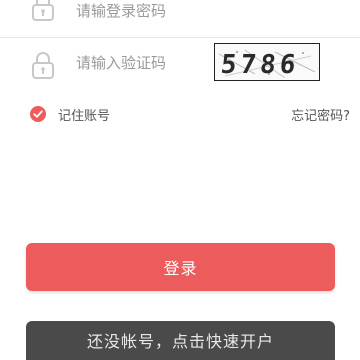 The width and height of the screenshot is (360, 360). I want to click on check-circle-icon, so click(38, 114).